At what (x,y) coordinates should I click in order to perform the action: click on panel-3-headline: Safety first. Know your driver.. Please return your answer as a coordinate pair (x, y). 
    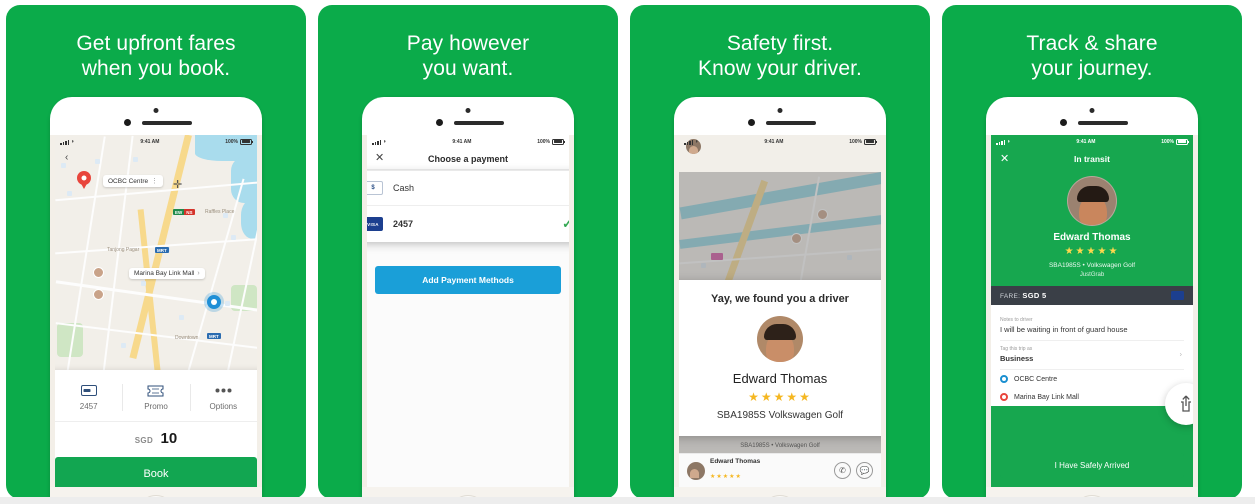
    Looking at the image, I should click on (780, 43).